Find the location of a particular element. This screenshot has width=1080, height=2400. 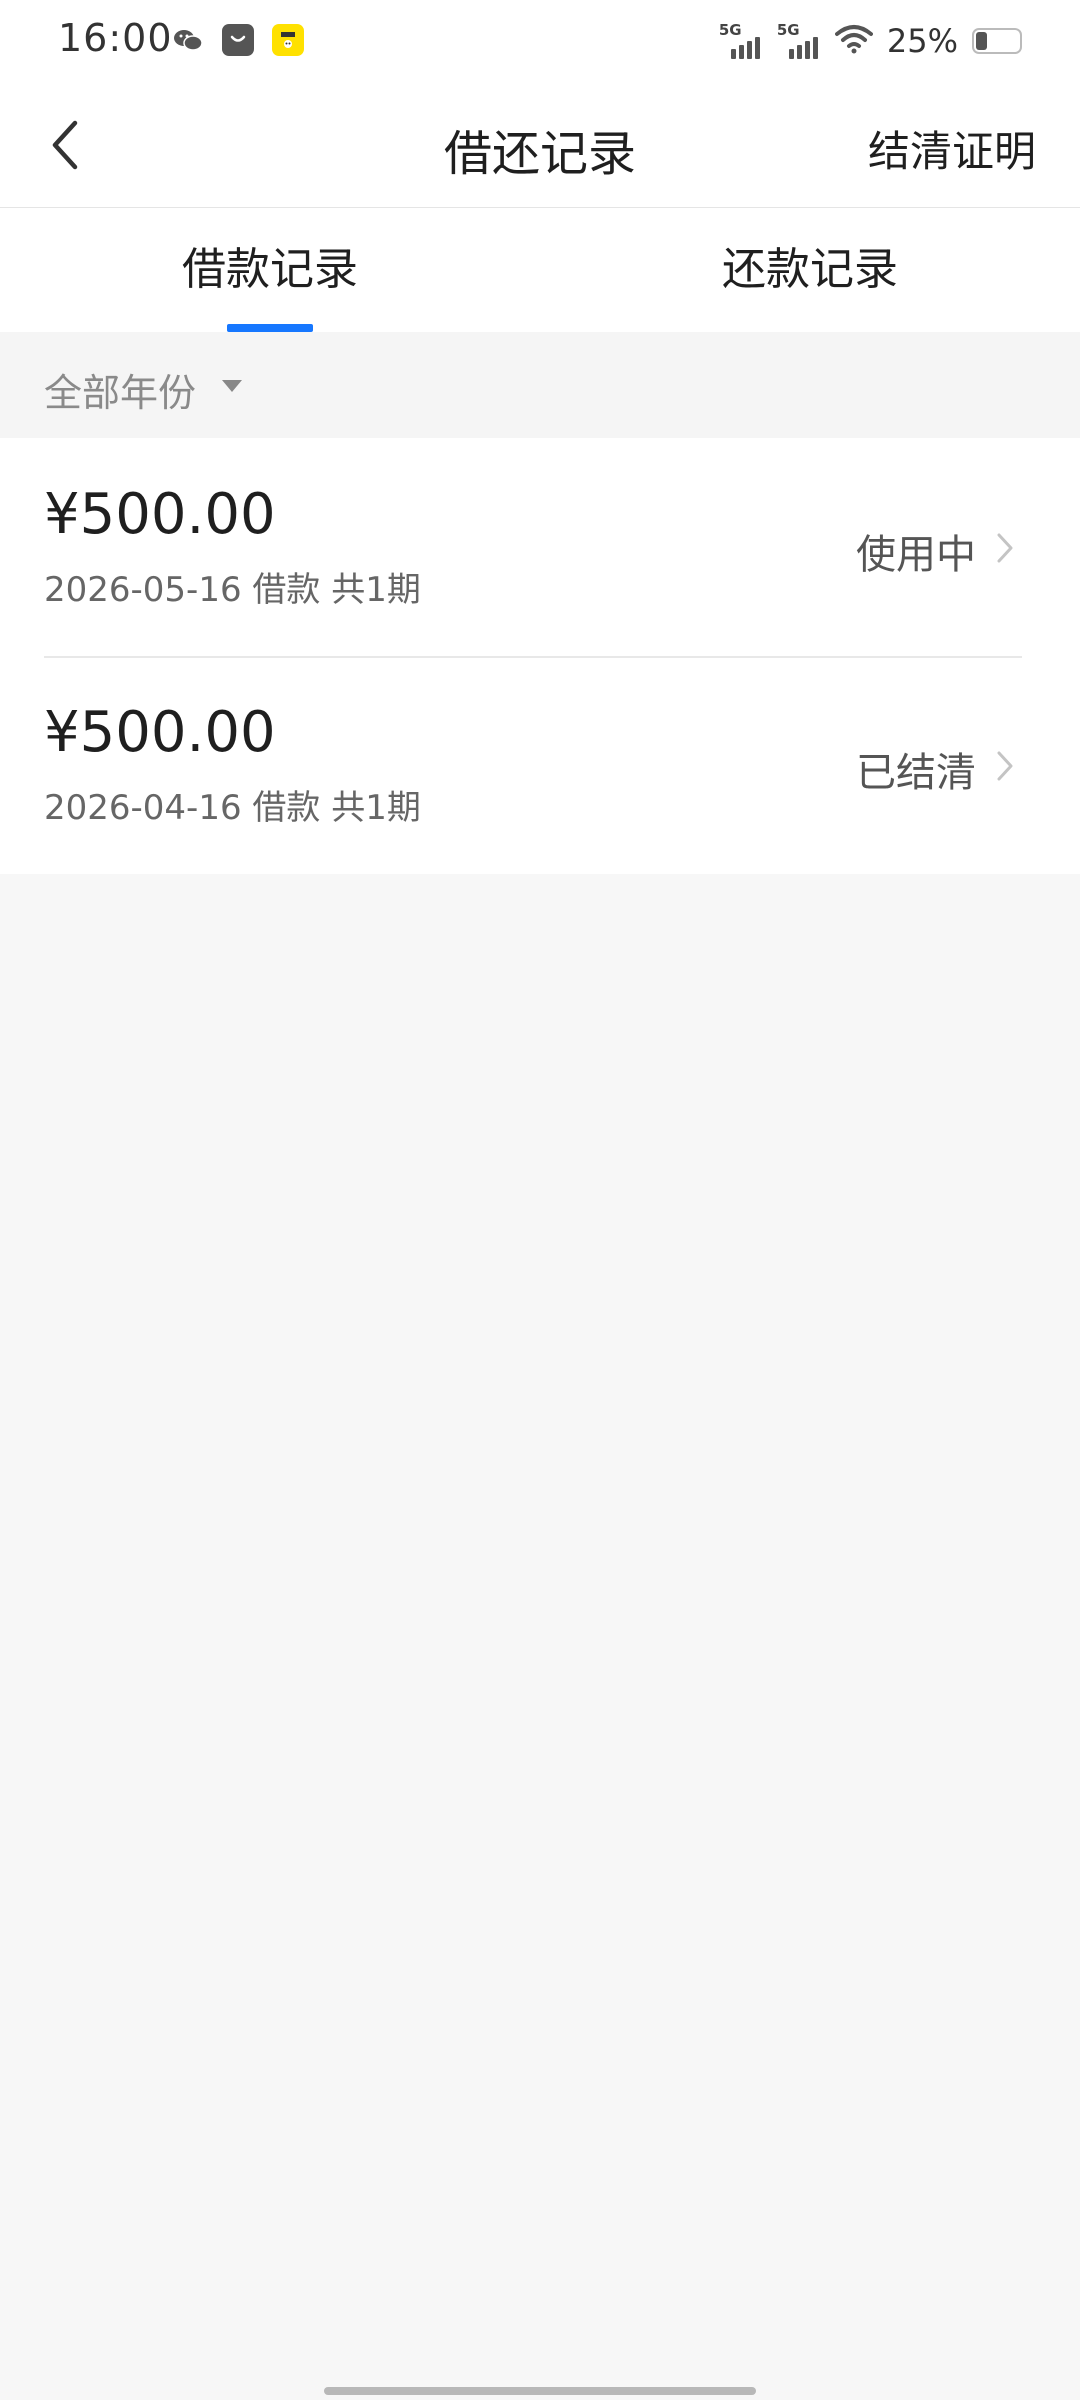

record-tabs: 借款记录 还款记录 is located at coordinates (540, 270).